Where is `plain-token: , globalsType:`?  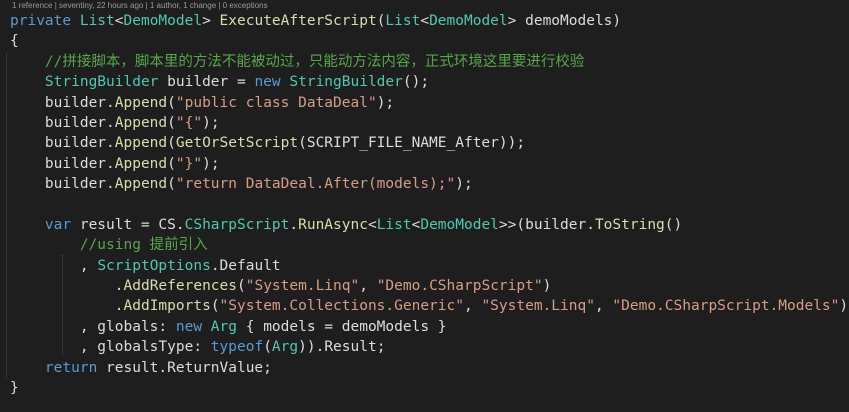 plain-token: , globalsType: is located at coordinates (110, 347).